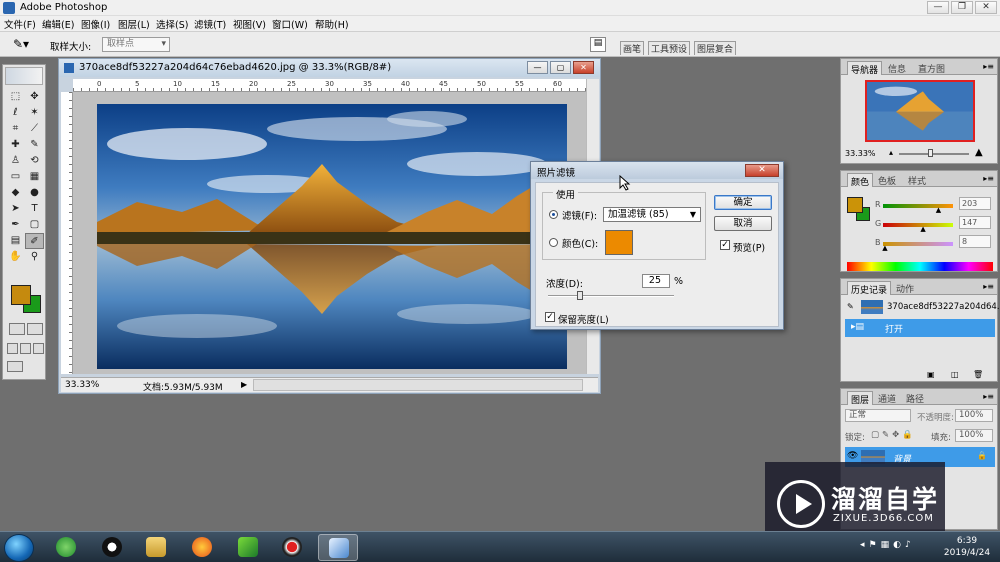 The height and width of the screenshot is (562, 1000). I want to click on color-radio, so click(553, 242).